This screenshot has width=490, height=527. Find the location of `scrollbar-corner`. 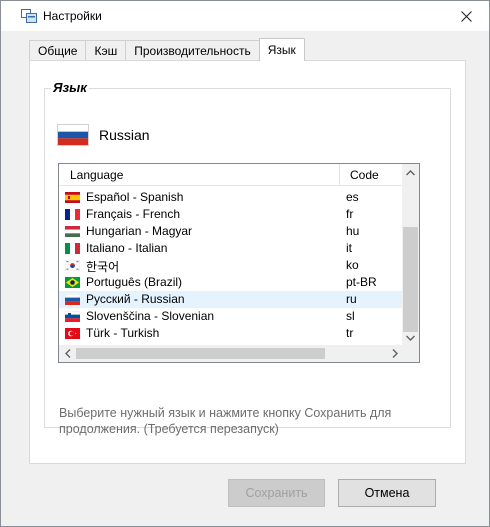

scrollbar-corner is located at coordinates (410, 353).